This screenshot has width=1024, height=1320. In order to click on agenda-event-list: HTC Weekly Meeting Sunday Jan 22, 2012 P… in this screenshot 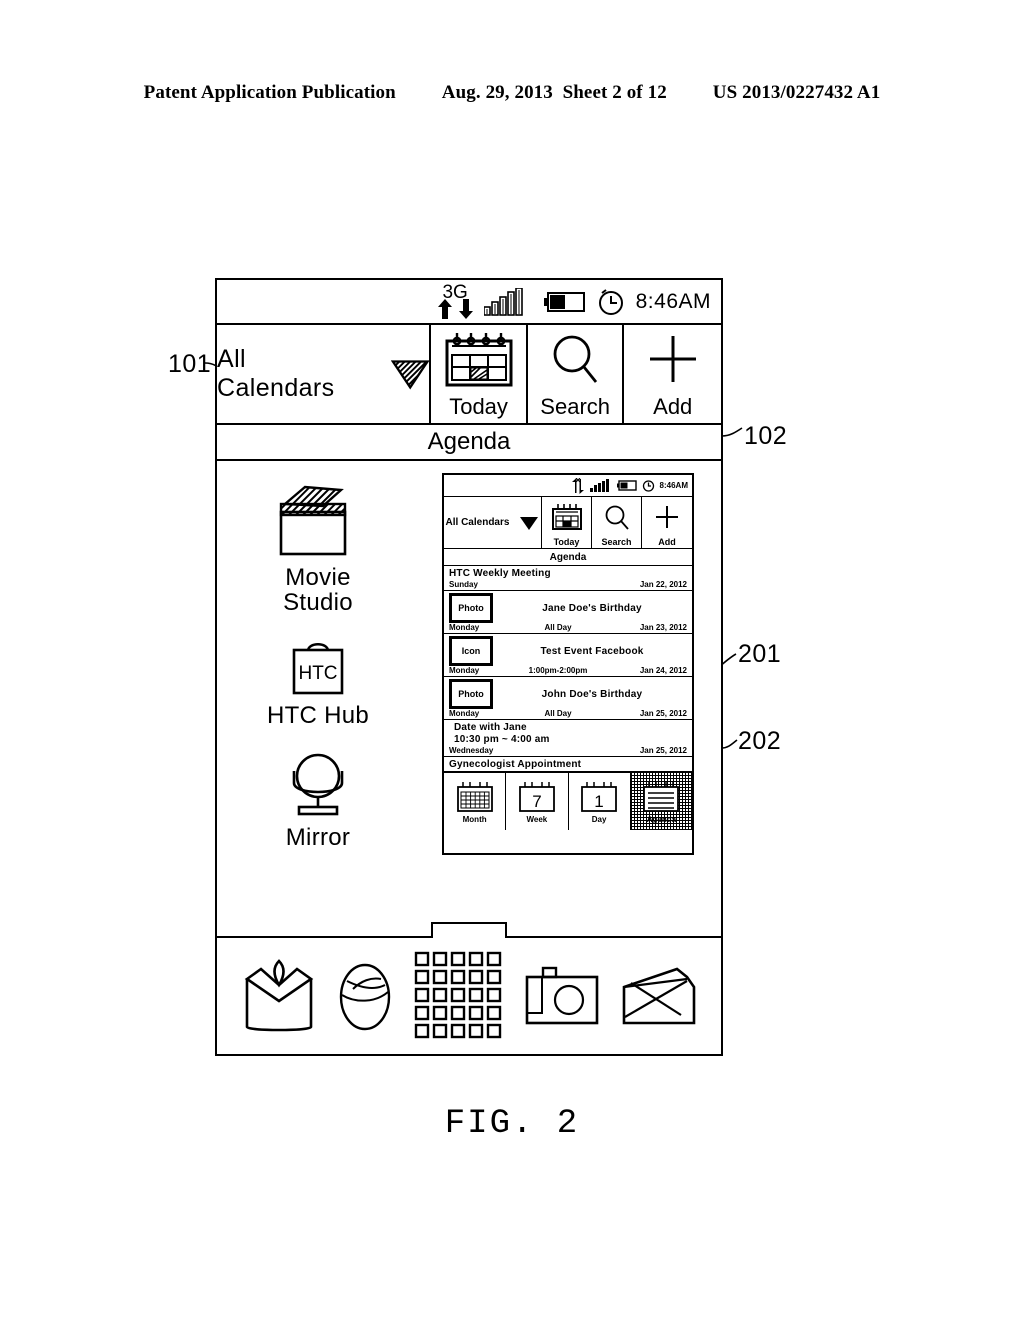, I will do `click(568, 669)`.